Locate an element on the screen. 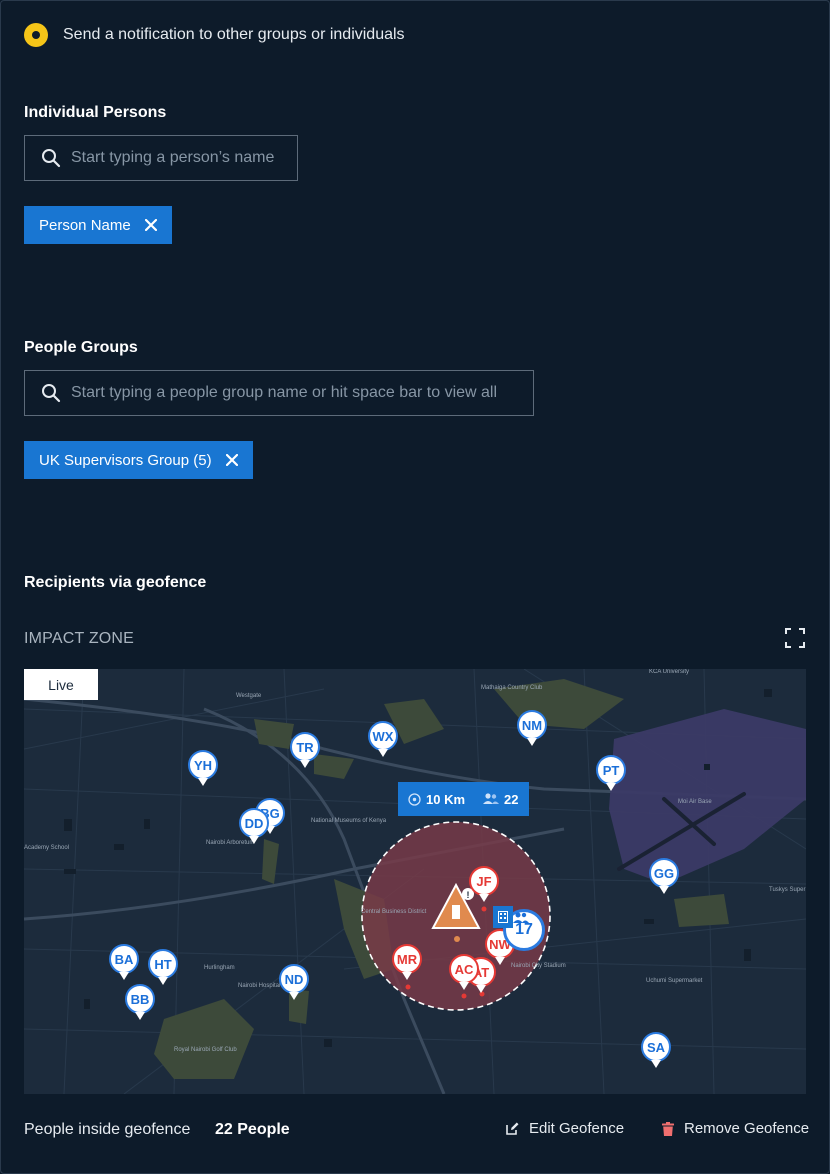  geofence-radius: 10 Km is located at coordinates (446, 799).